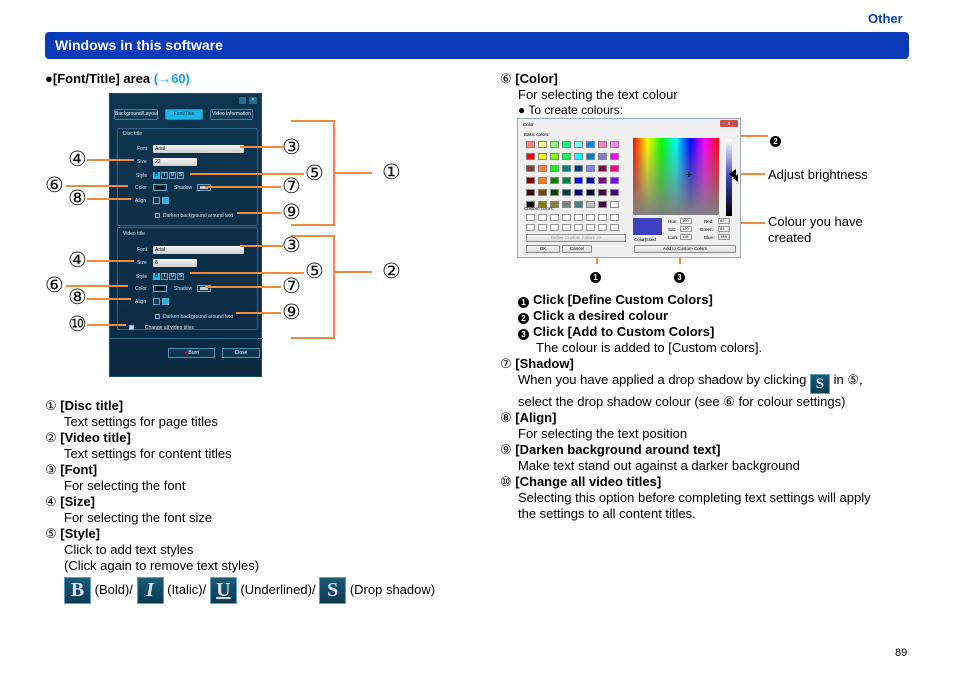 This screenshot has height=673, width=954. What do you see at coordinates (685, 249) in the screenshot?
I see `add-to-custom-colors-button: Add to Custom Colors` at bounding box center [685, 249].